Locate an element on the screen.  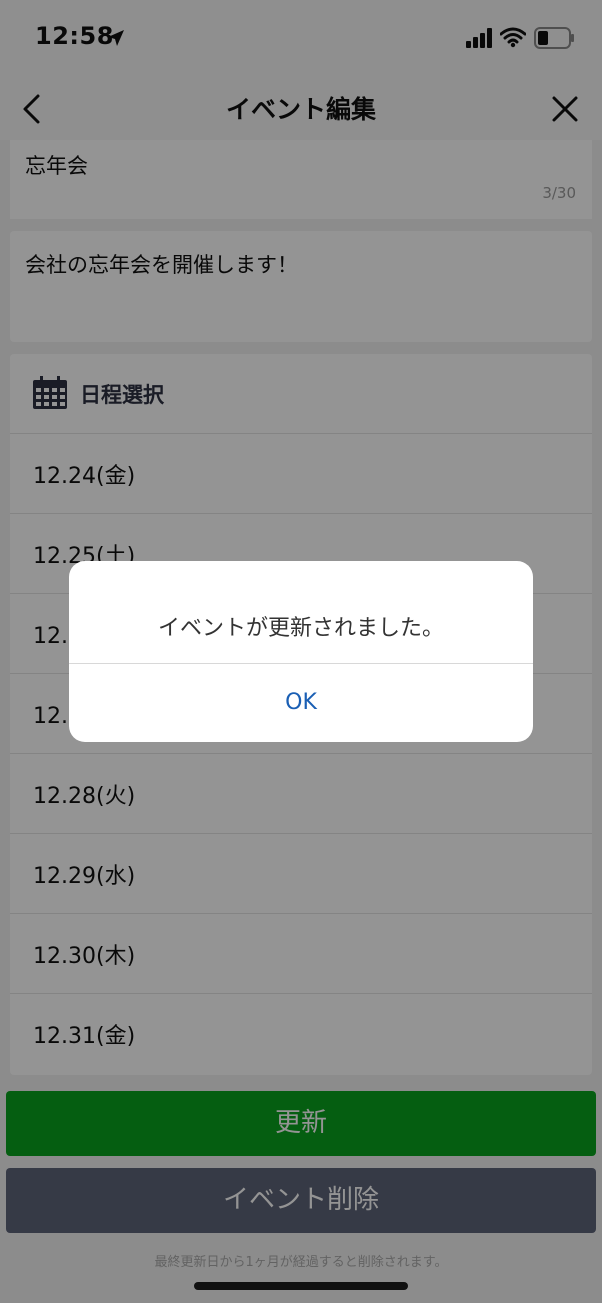
alert-message: イベントが更新されました。 is located at coordinates (300, 628).